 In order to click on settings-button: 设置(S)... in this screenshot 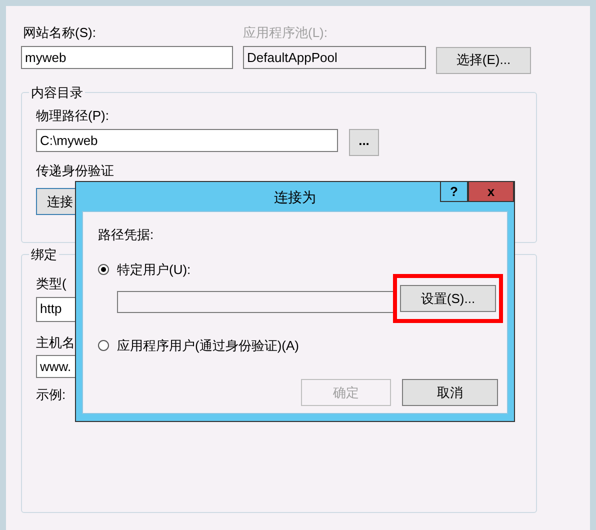, I will do `click(448, 298)`.